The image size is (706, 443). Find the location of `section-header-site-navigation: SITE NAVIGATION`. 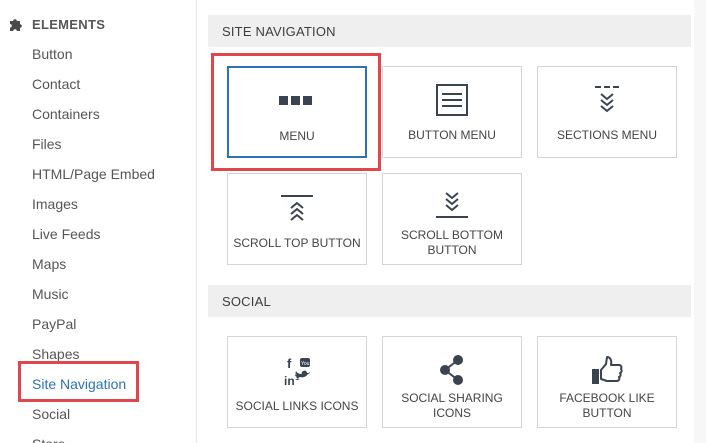

section-header-site-navigation: SITE NAVIGATION is located at coordinates (449, 31).